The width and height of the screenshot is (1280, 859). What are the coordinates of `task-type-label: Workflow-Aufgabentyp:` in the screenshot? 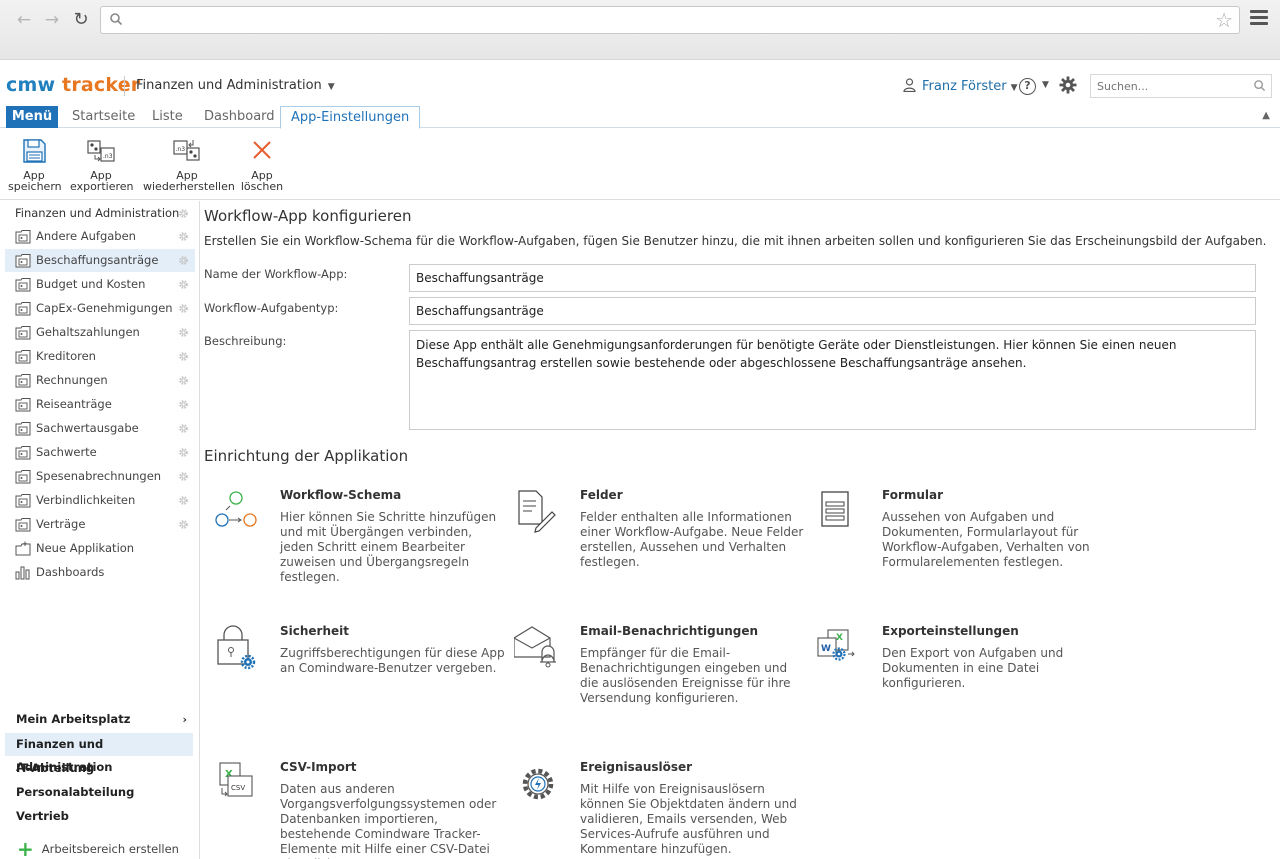 It's located at (271, 308).